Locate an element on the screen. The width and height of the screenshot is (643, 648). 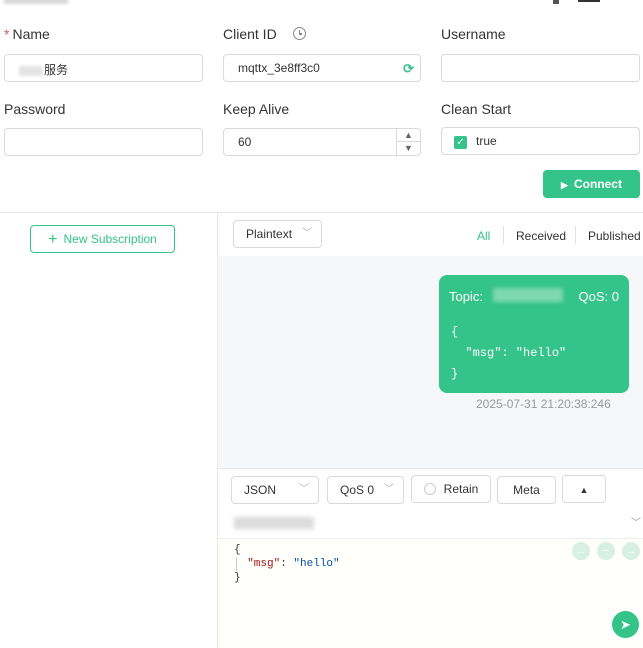
meta-button: Meta is located at coordinates (526, 490).